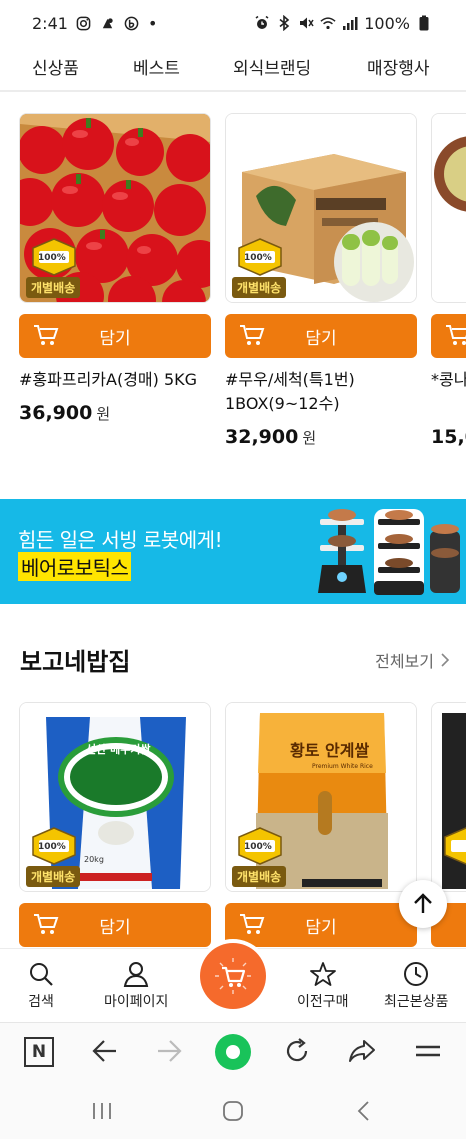 The width and height of the screenshot is (466, 1139). I want to click on product-name: #무우/세척(특1번) 1BOX(9~12수), so click(321, 392).